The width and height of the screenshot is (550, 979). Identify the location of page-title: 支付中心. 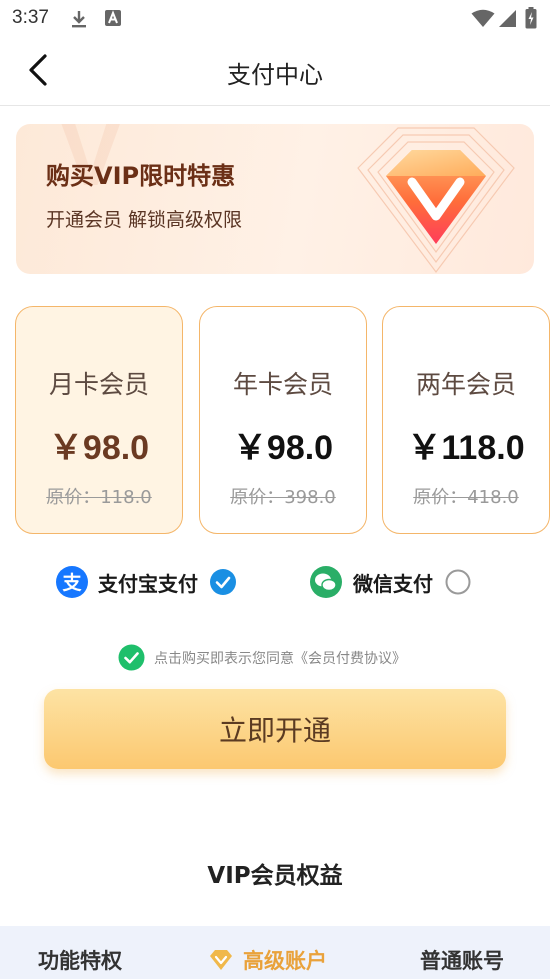
(275, 75).